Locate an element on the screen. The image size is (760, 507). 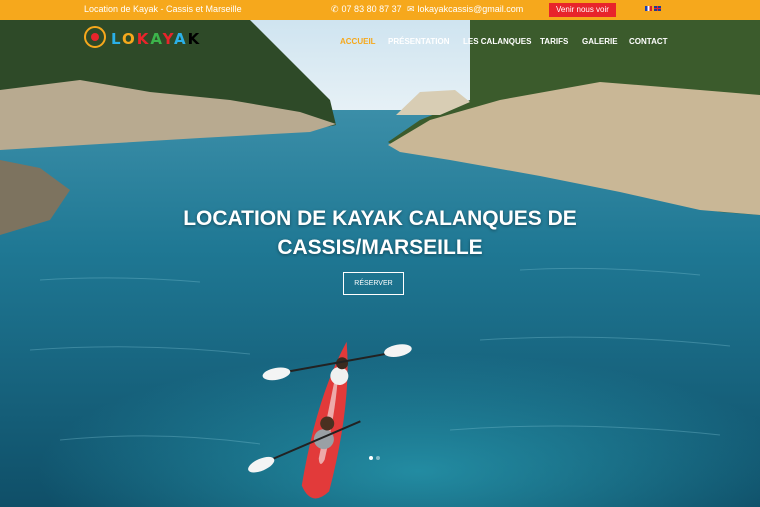
email-address: lokayakcassis@gmail.com is located at coordinates (470, 9).